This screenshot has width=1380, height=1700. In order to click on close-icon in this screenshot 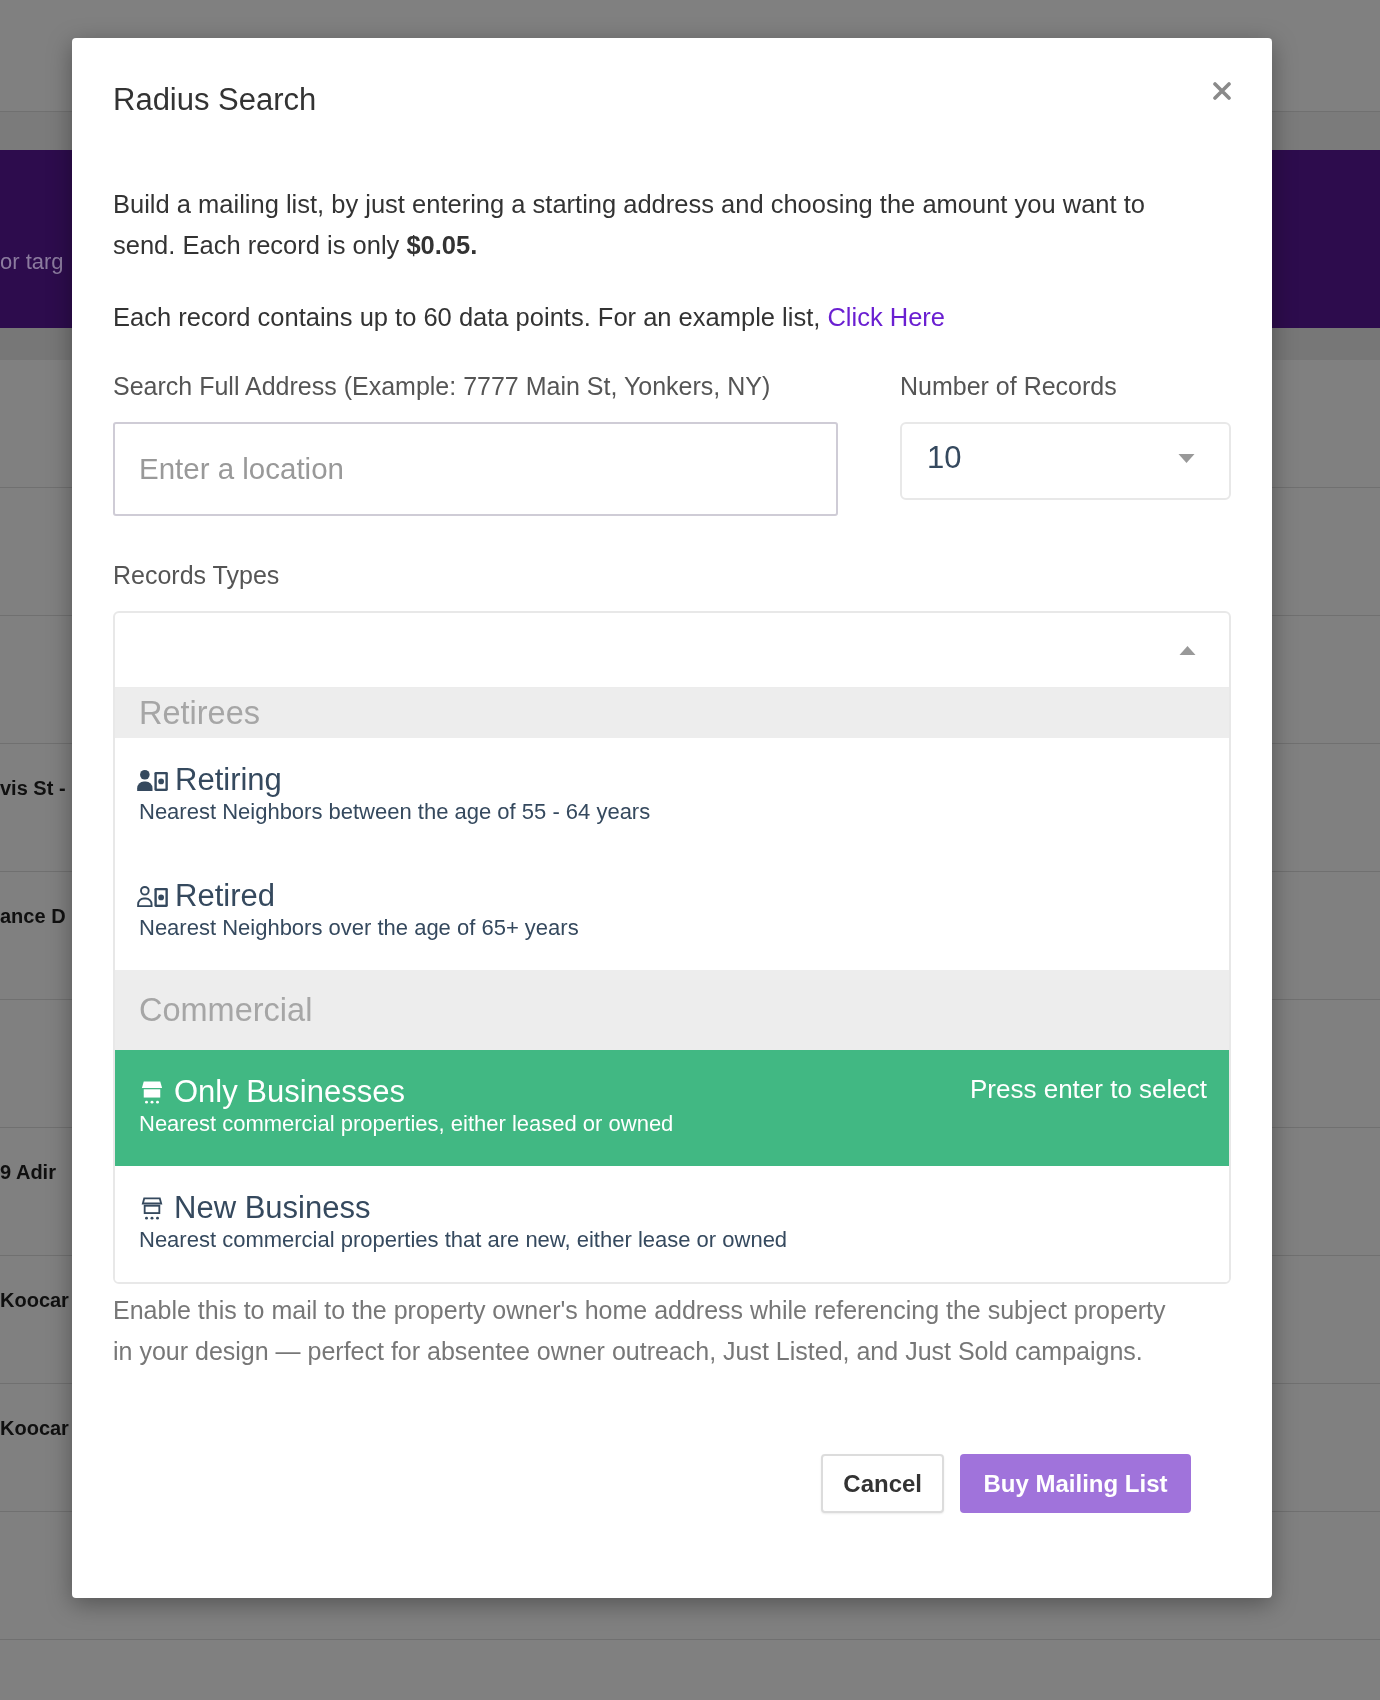, I will do `click(1222, 91)`.